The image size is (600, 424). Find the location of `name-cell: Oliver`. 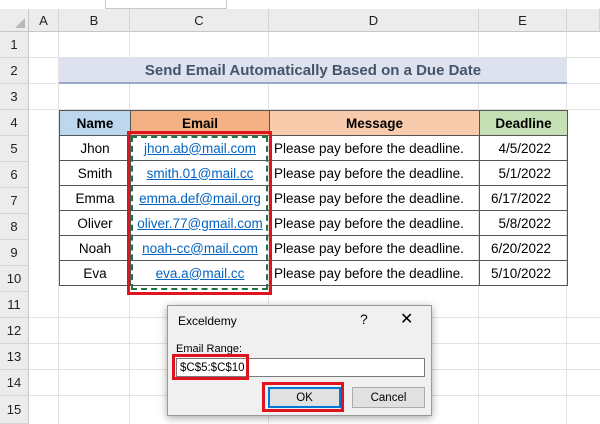

name-cell: Oliver is located at coordinates (95, 223).